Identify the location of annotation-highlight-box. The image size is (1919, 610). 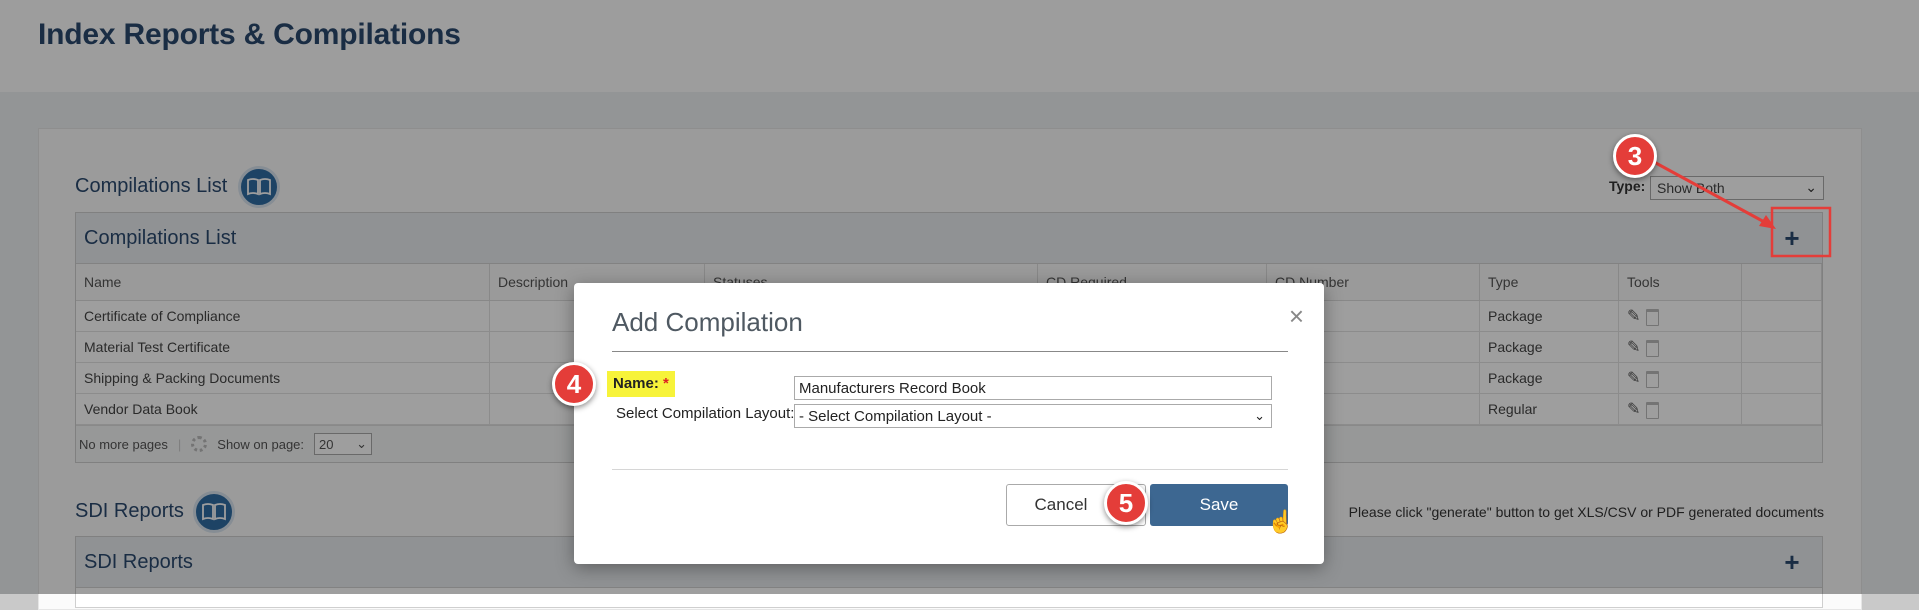
(1801, 232).